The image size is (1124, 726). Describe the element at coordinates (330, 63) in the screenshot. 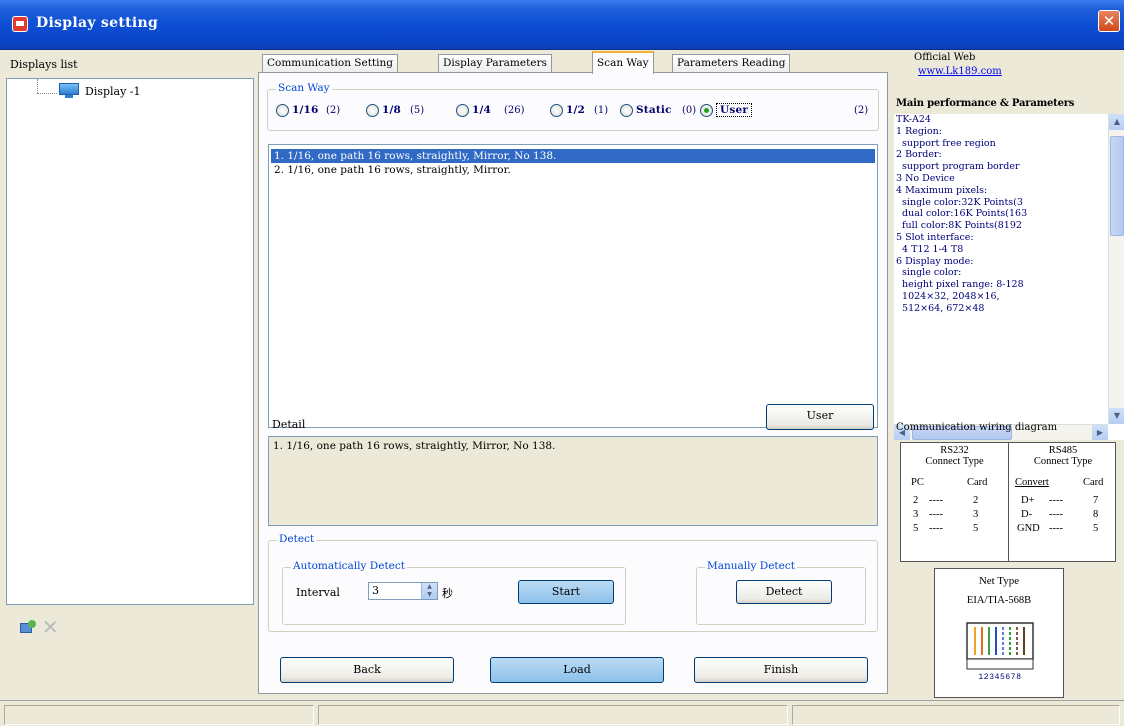

I see `tab-communication-setting: Communication Setting` at that location.